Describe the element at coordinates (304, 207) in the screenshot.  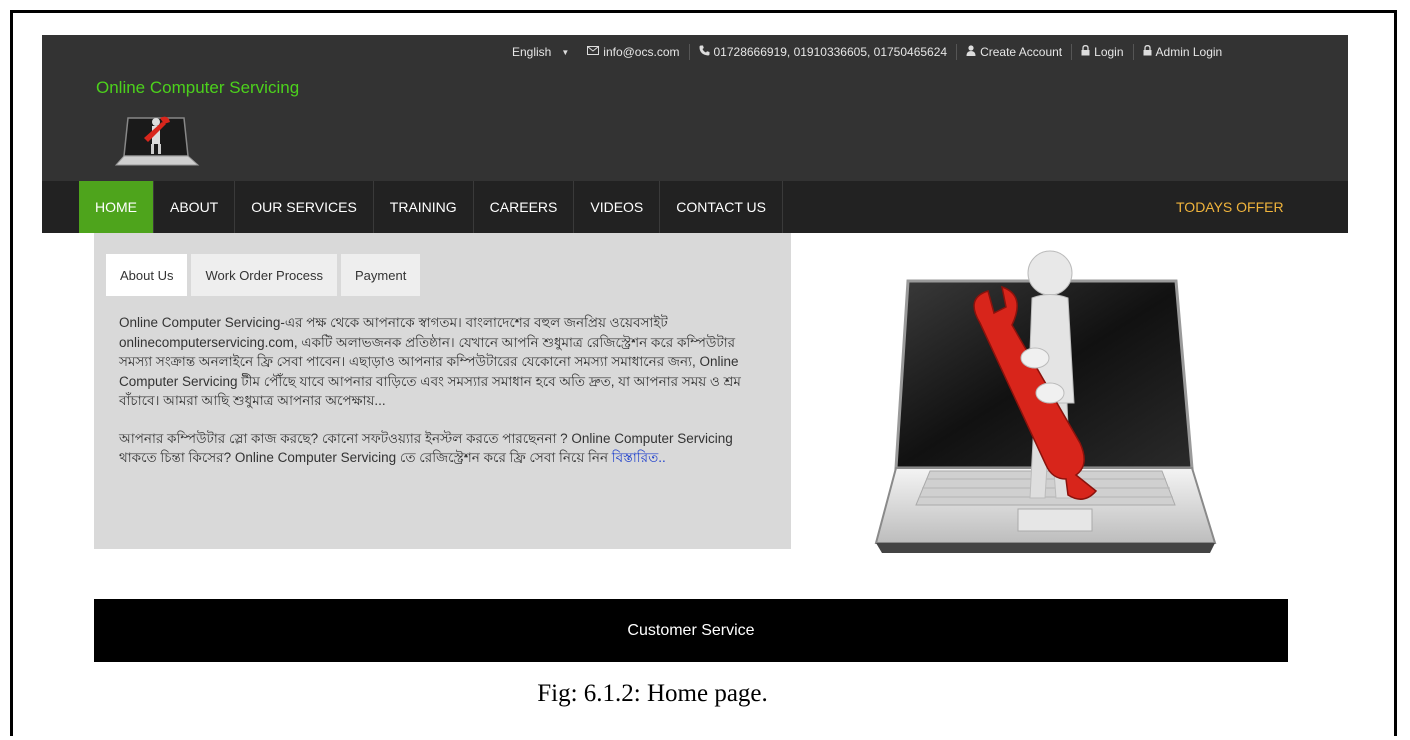
I see `nav-our-services: OUR SERVICES` at that location.